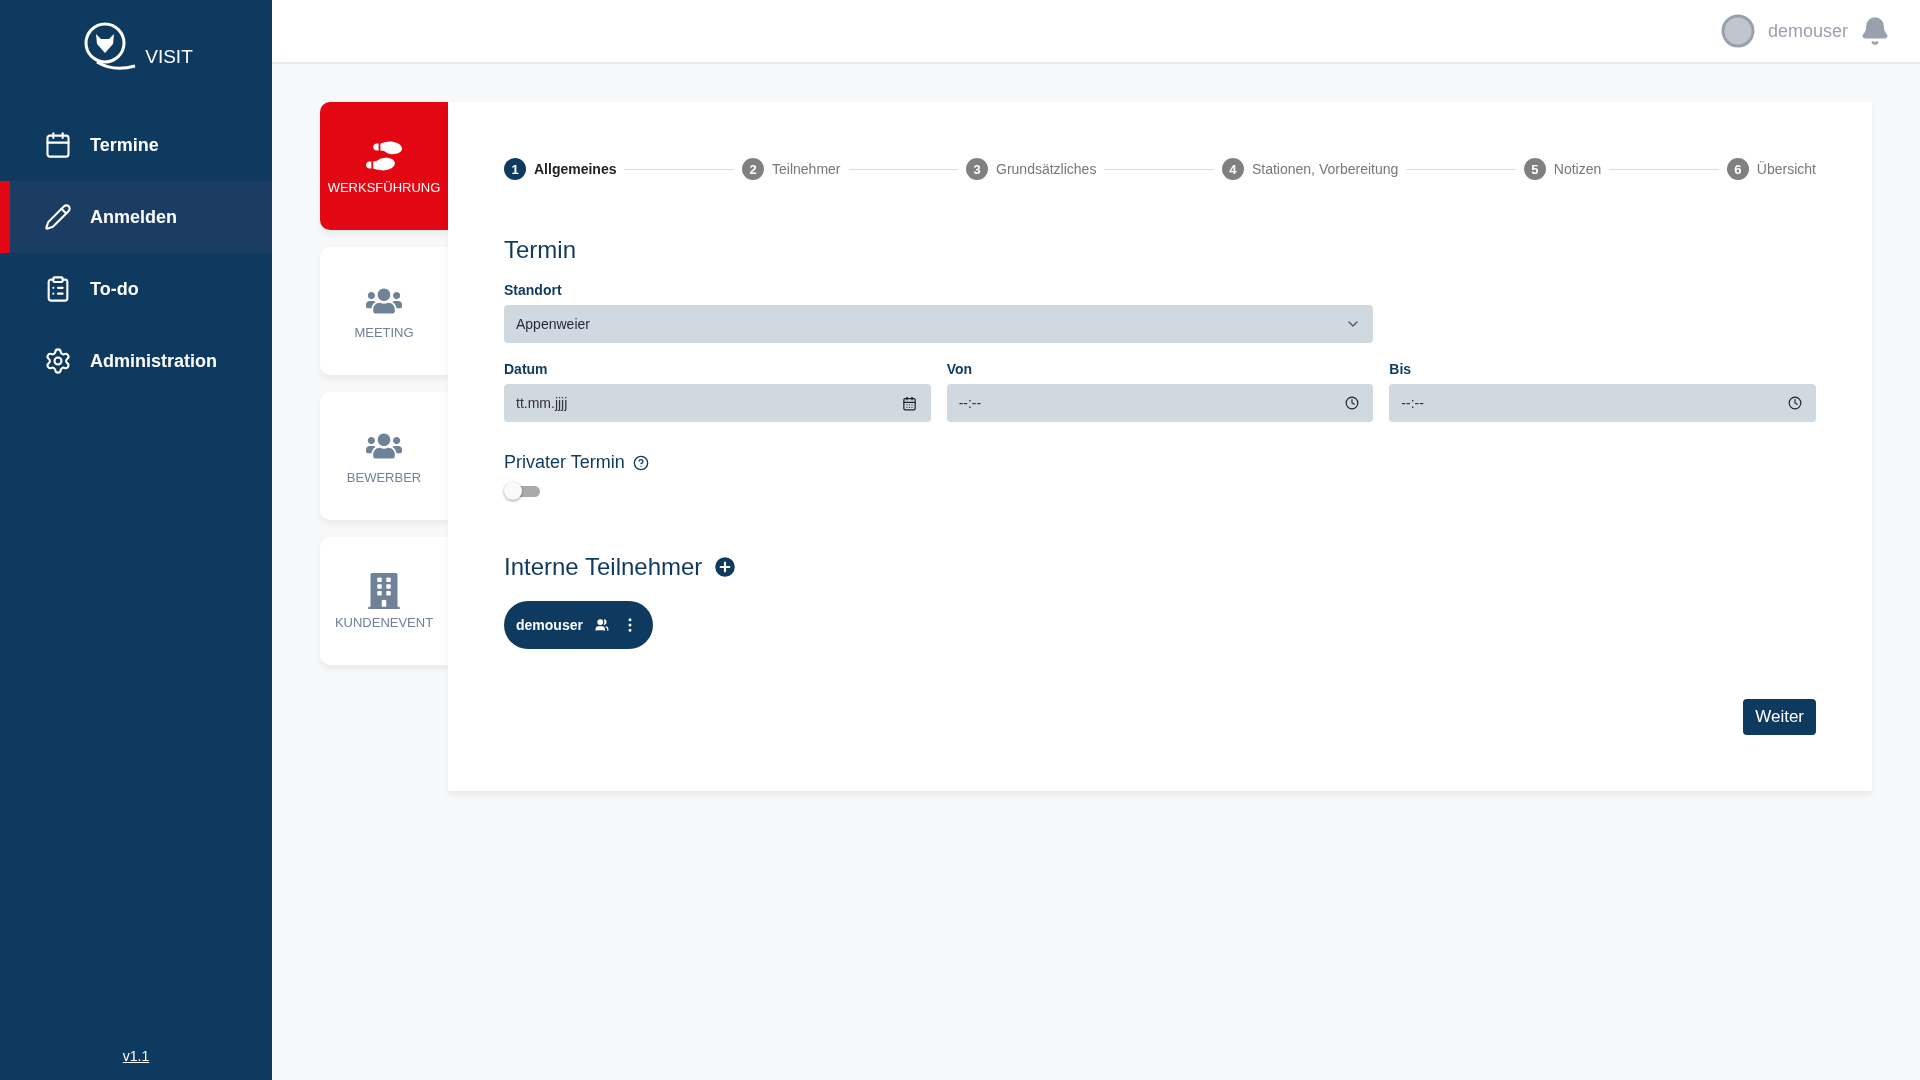  I want to click on category-card: KUNDENEVENT, so click(384, 601).